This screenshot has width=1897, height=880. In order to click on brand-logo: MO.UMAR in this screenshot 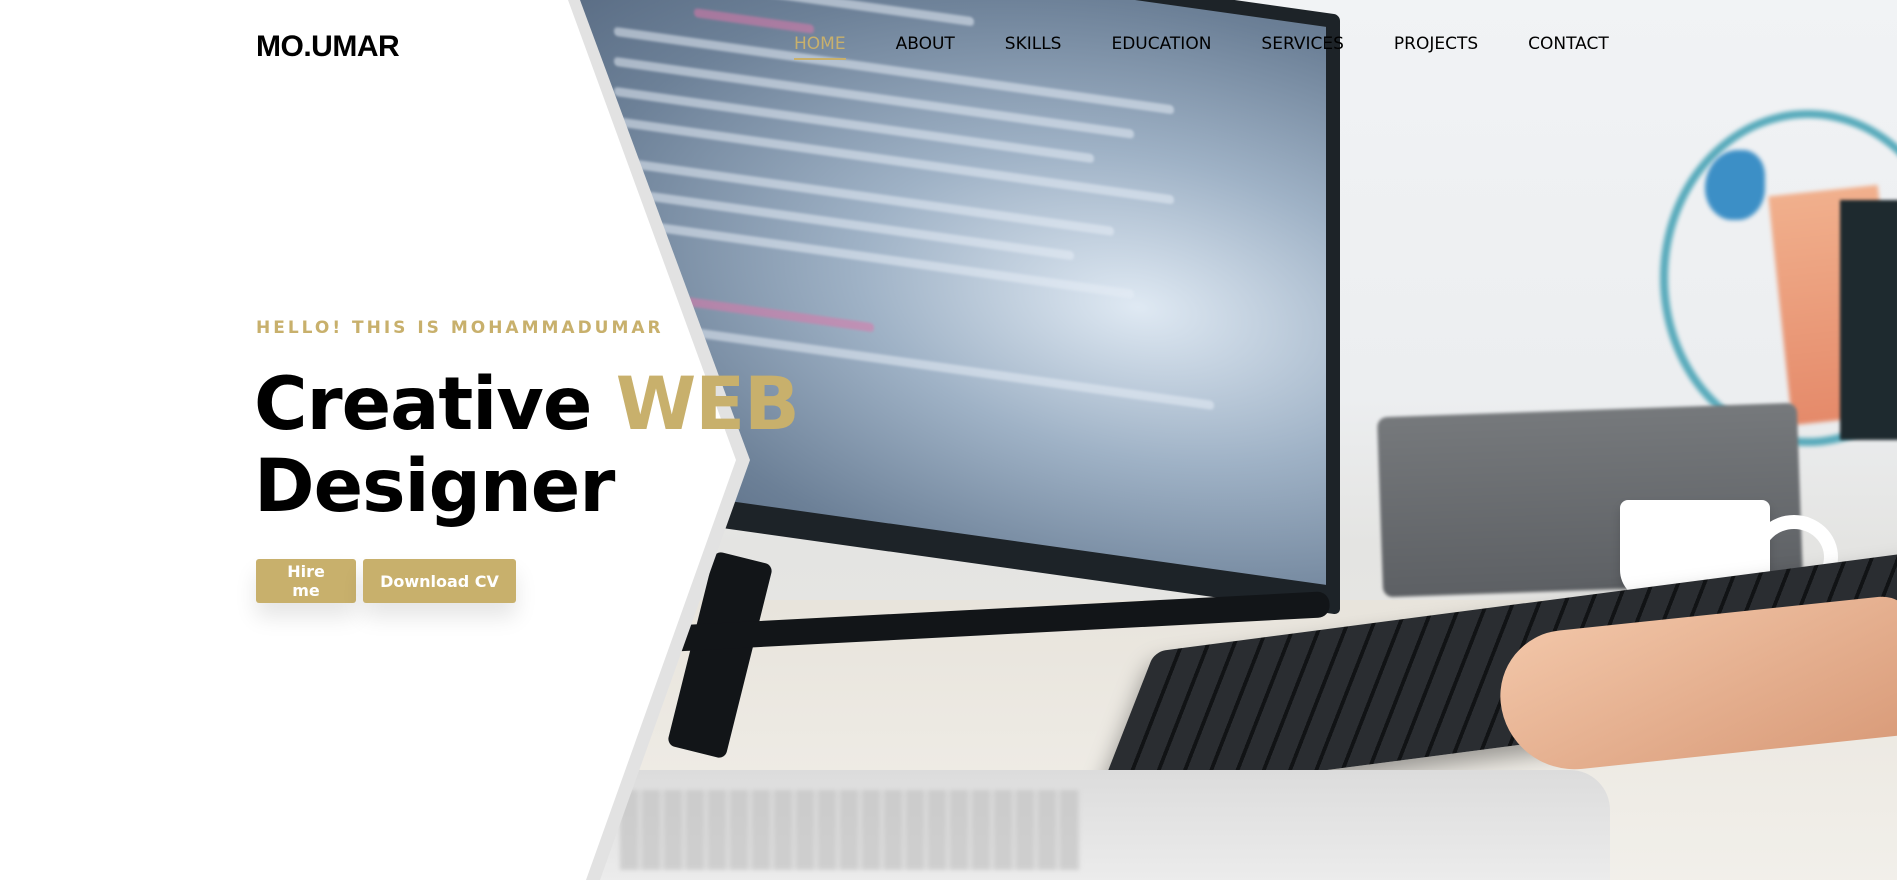, I will do `click(328, 47)`.